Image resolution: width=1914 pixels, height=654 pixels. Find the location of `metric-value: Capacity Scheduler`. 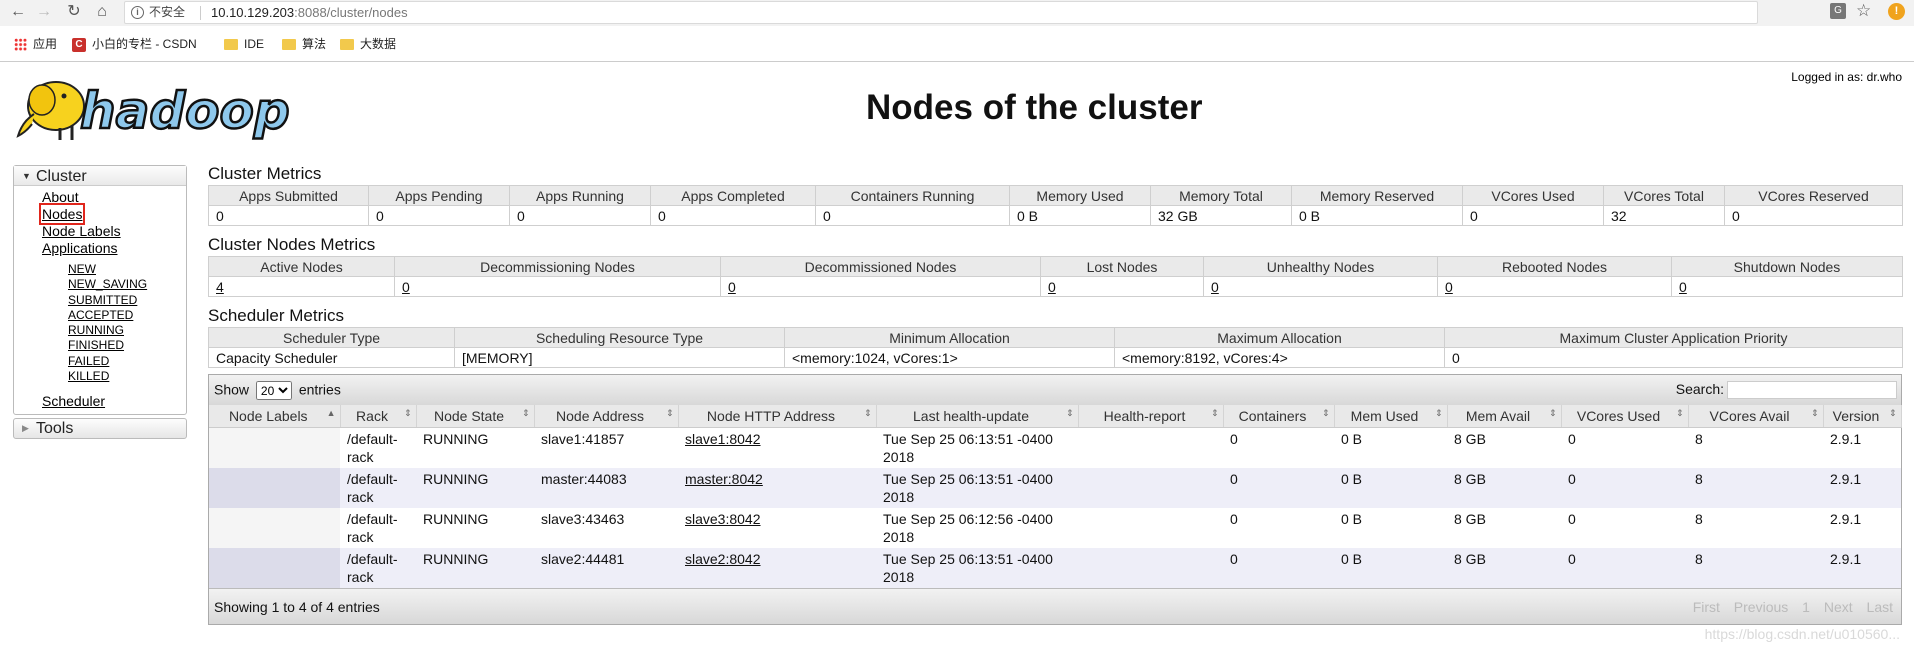

metric-value: Capacity Scheduler is located at coordinates (331, 357).